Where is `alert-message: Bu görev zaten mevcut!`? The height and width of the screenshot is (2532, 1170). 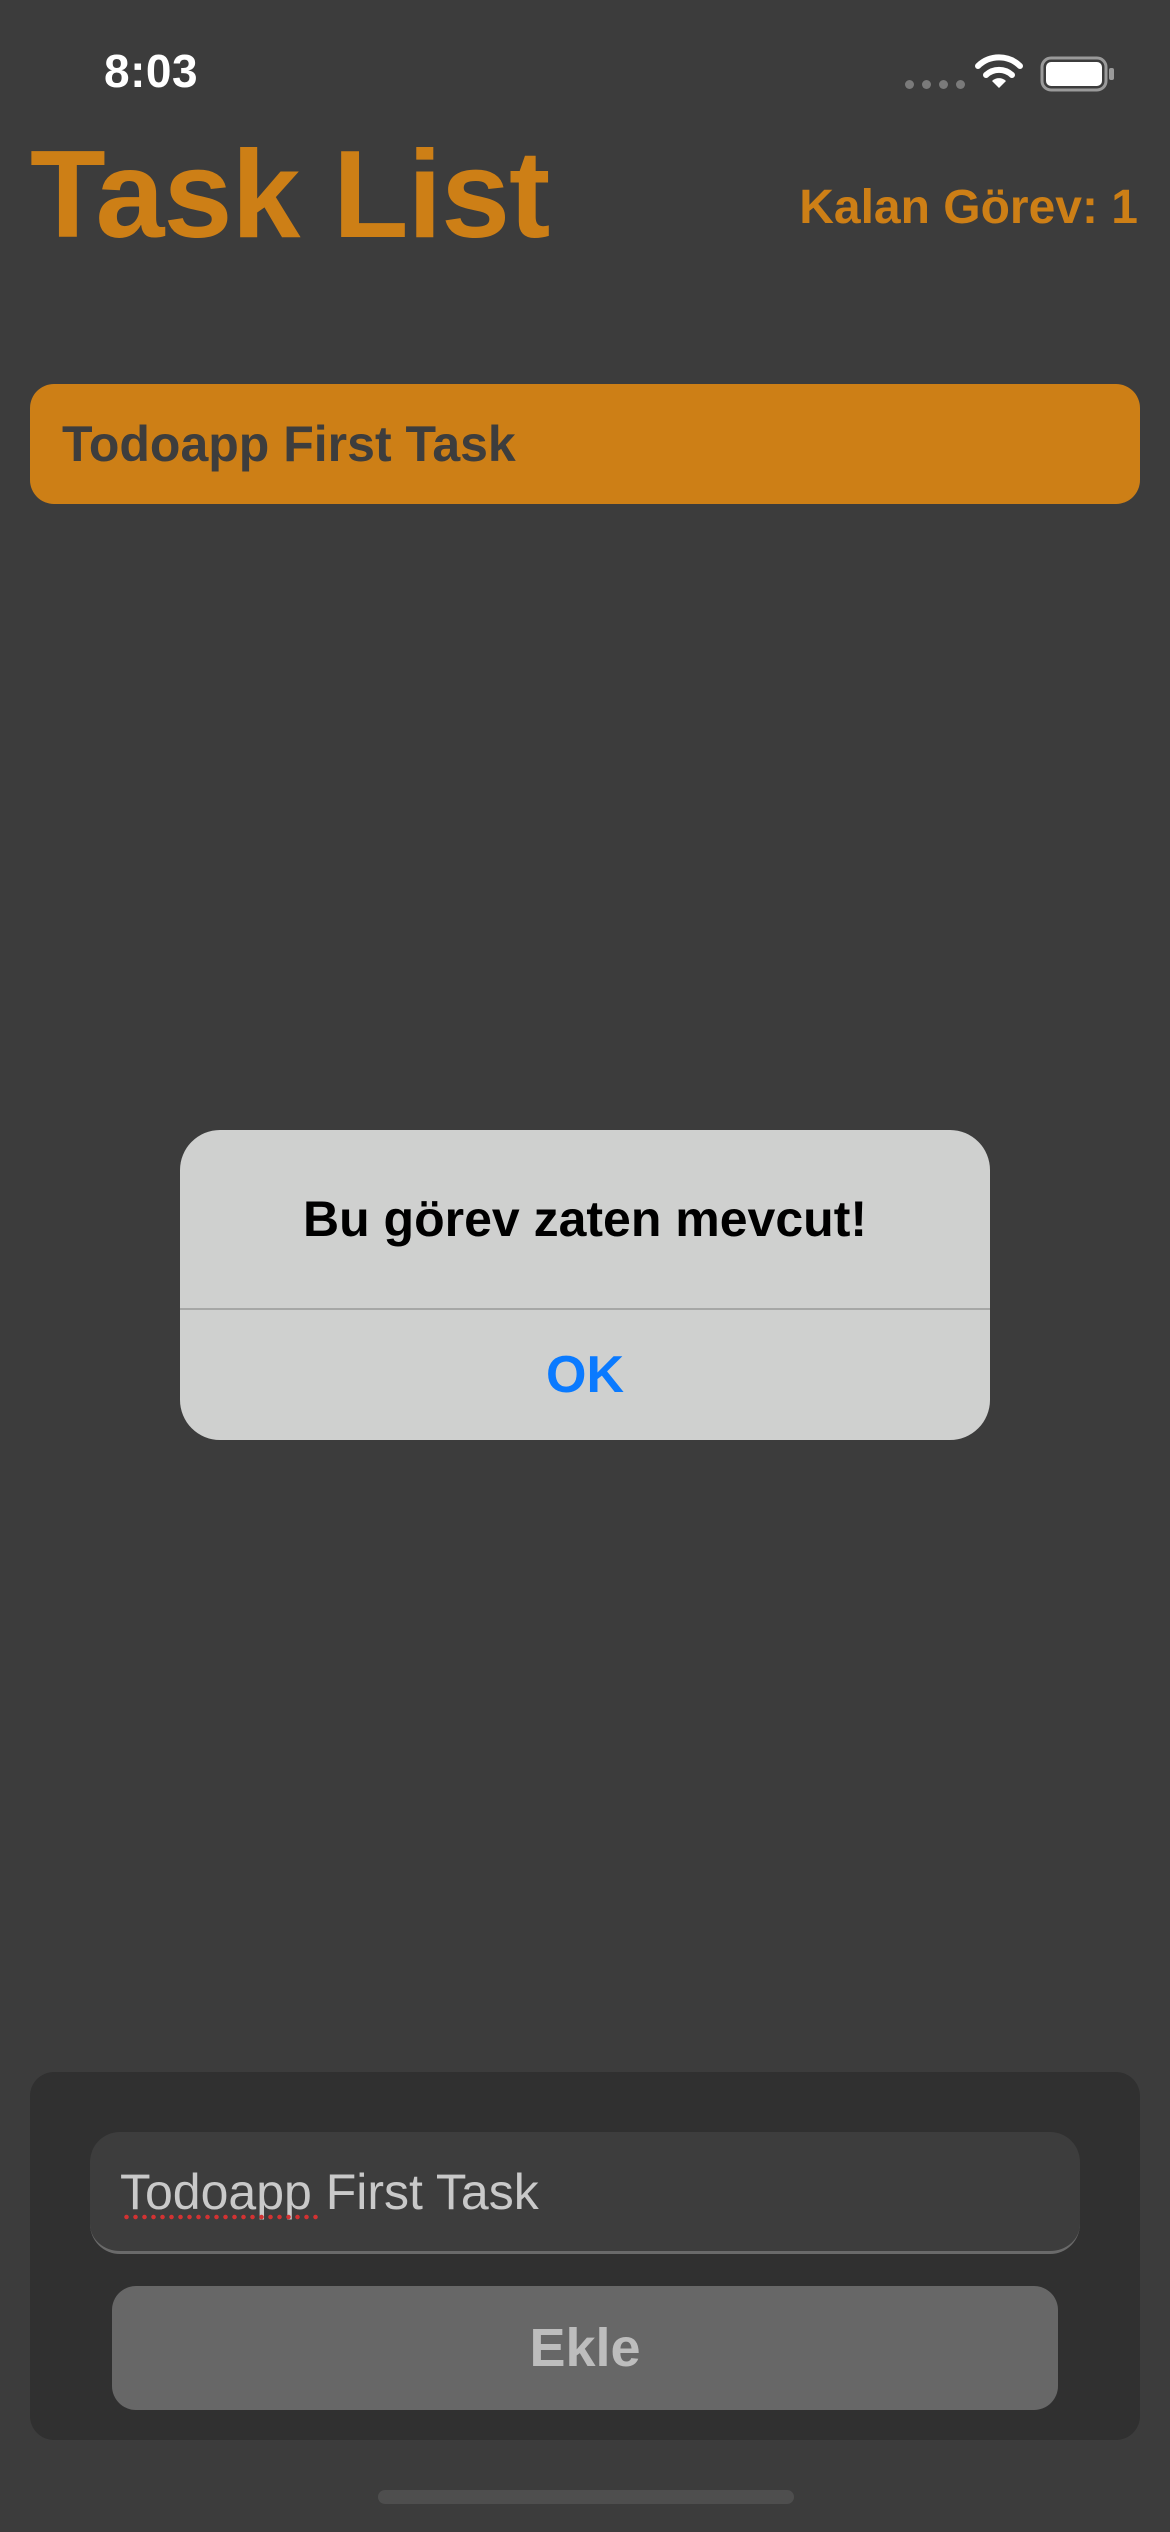 alert-message: Bu görev zaten mevcut! is located at coordinates (584, 1219).